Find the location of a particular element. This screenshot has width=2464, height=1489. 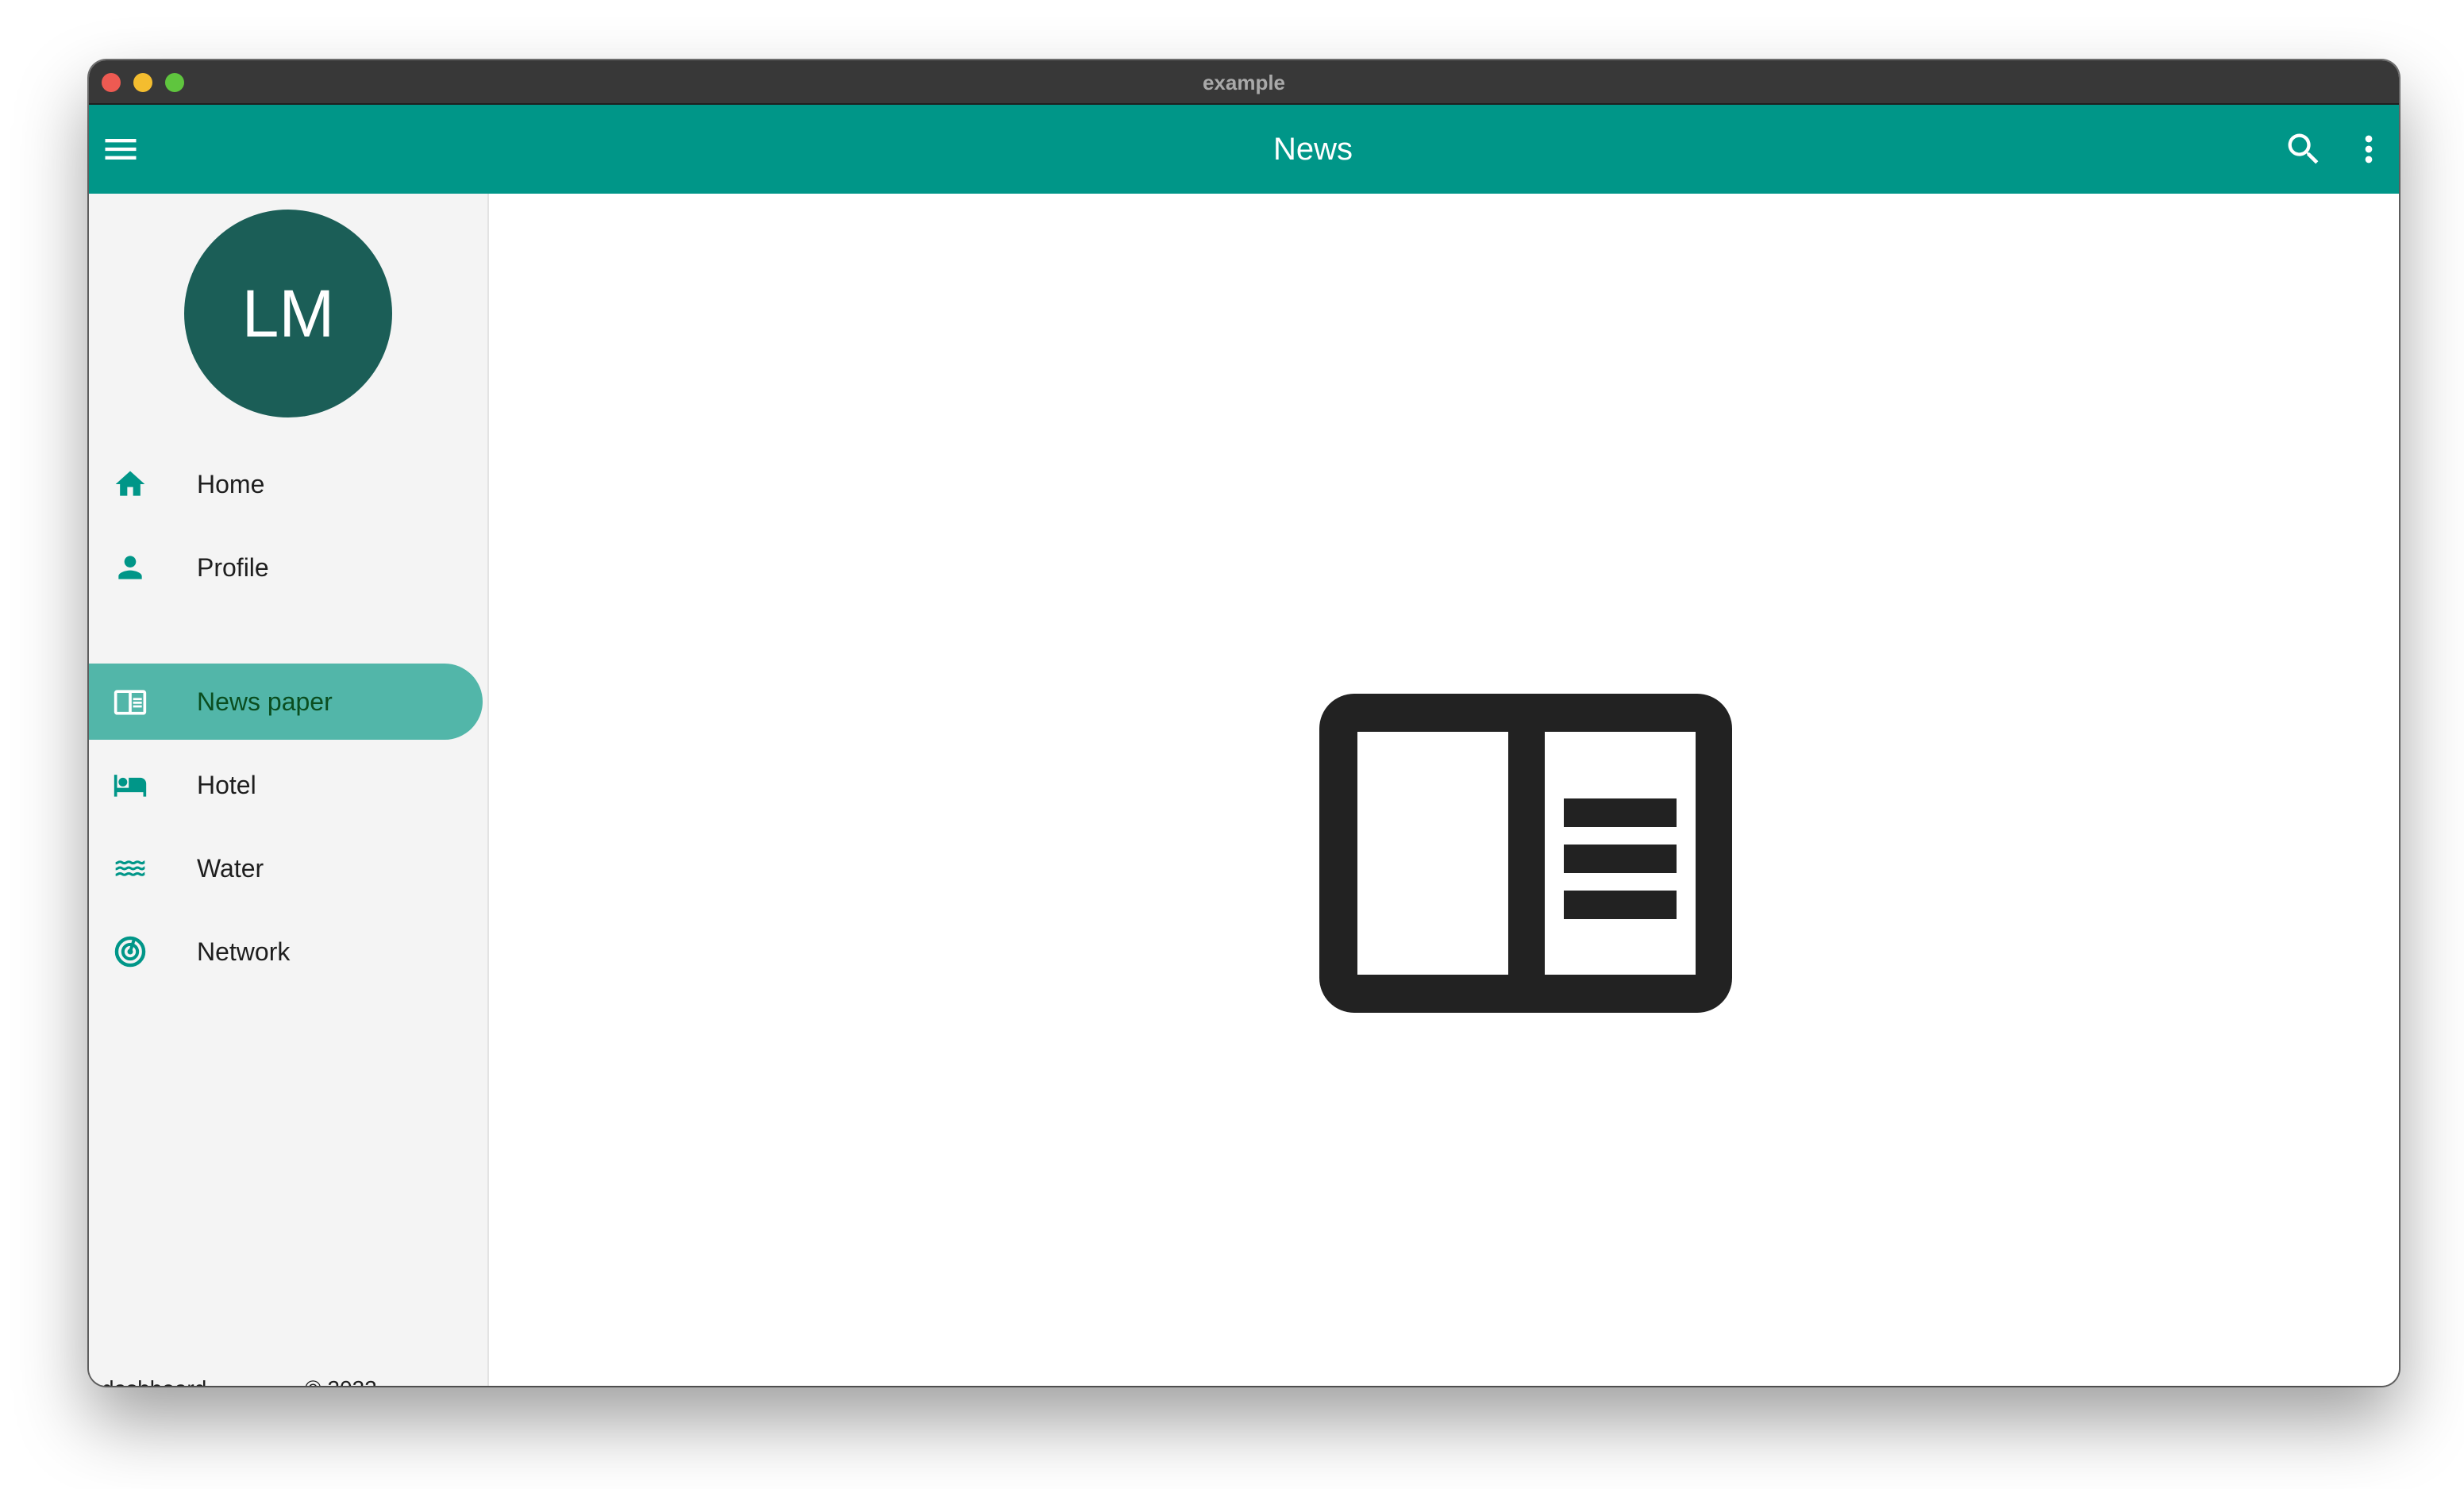

app-bar-title: News is located at coordinates (1312, 149).